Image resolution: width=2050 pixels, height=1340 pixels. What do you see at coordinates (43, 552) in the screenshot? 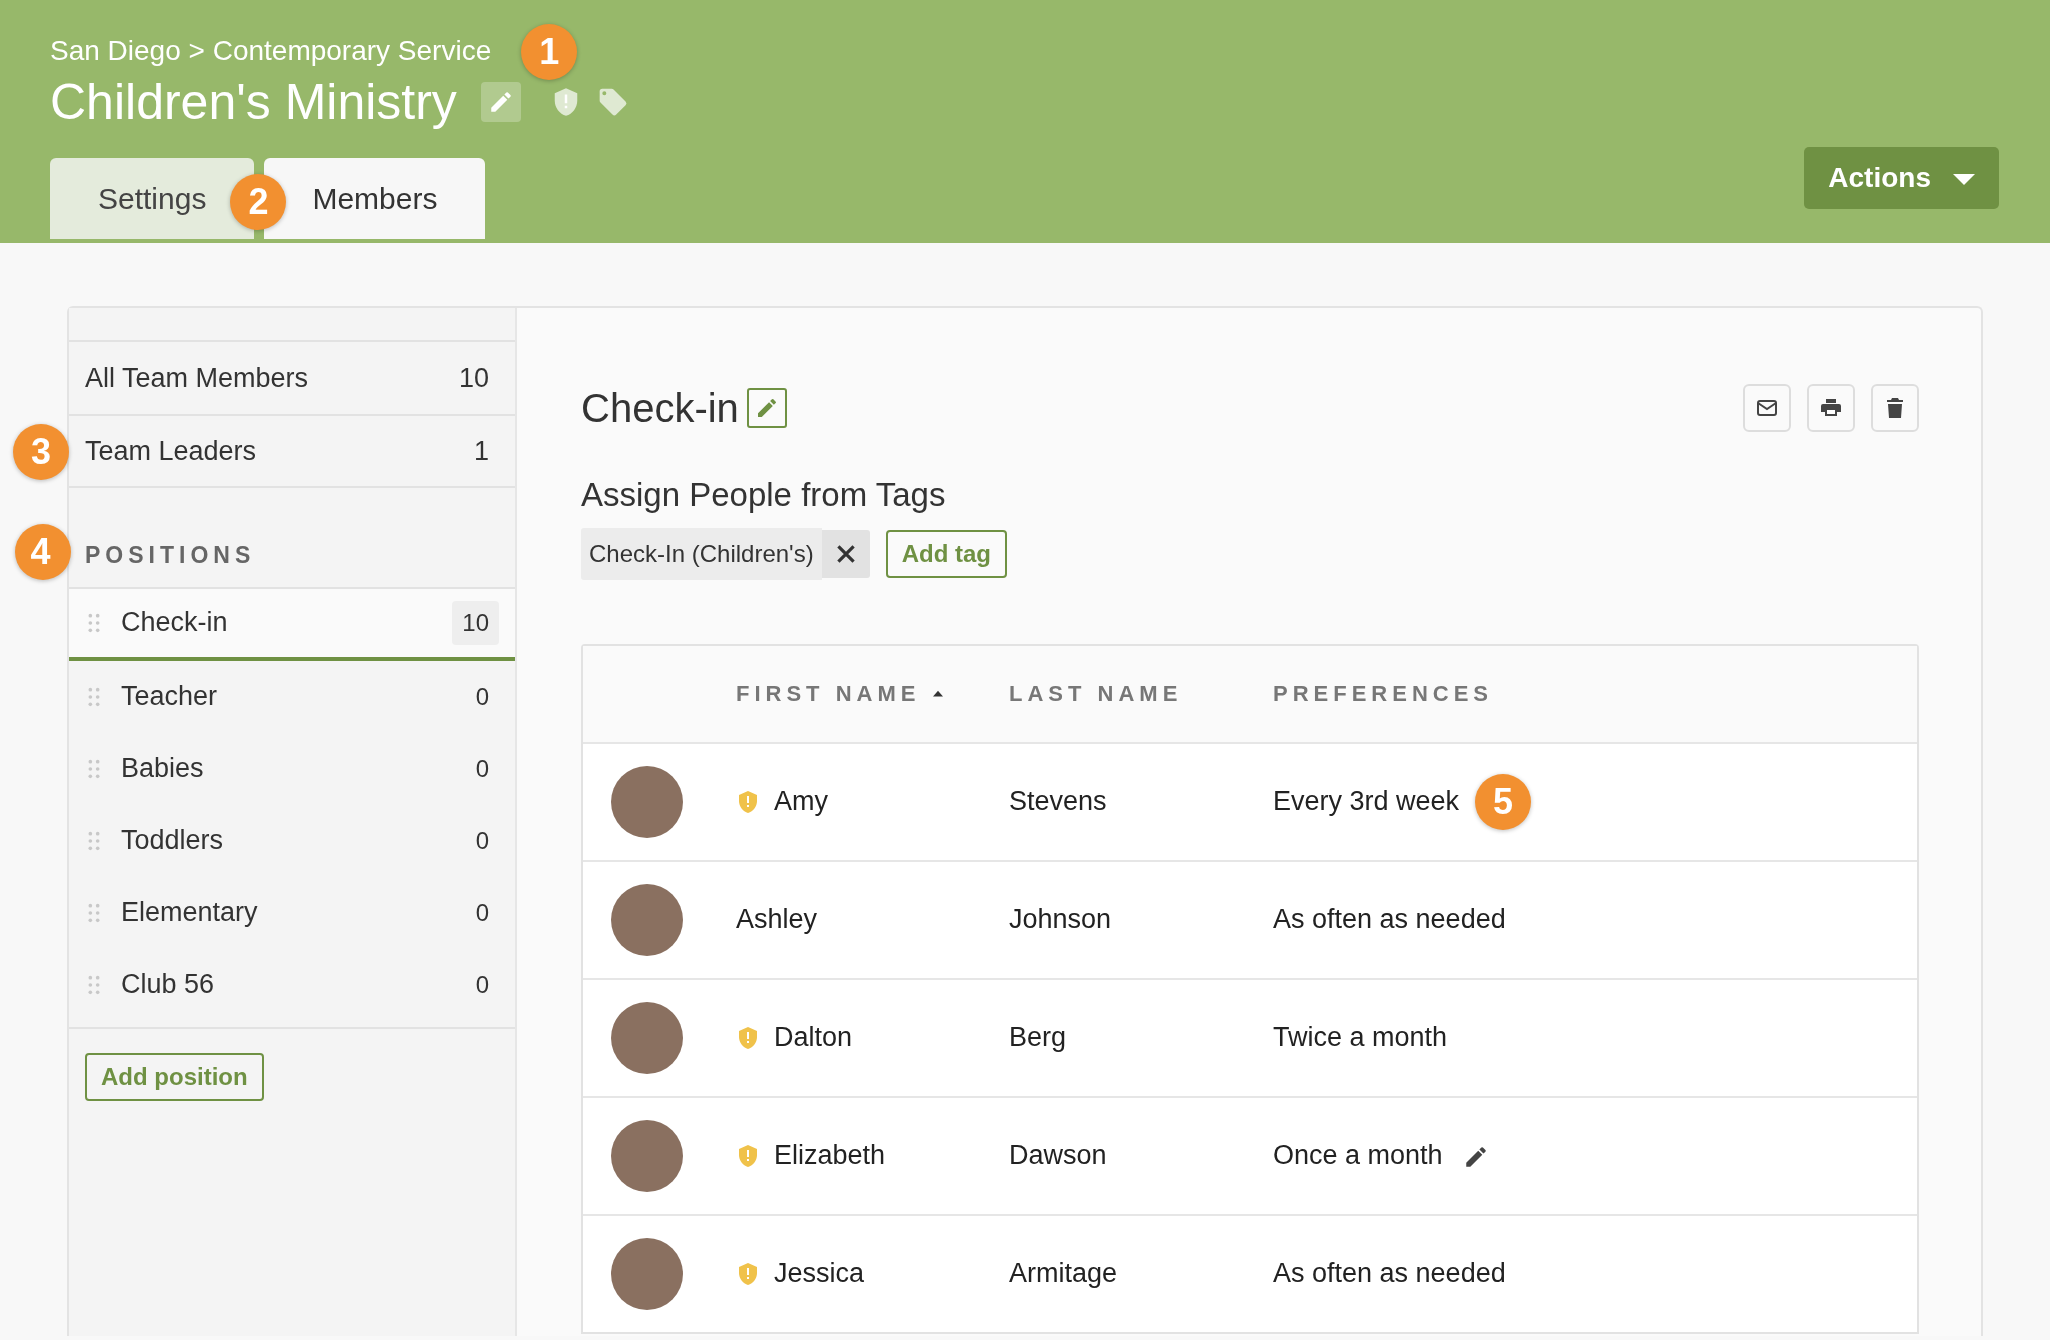
I see `callout-badge: 4` at bounding box center [43, 552].